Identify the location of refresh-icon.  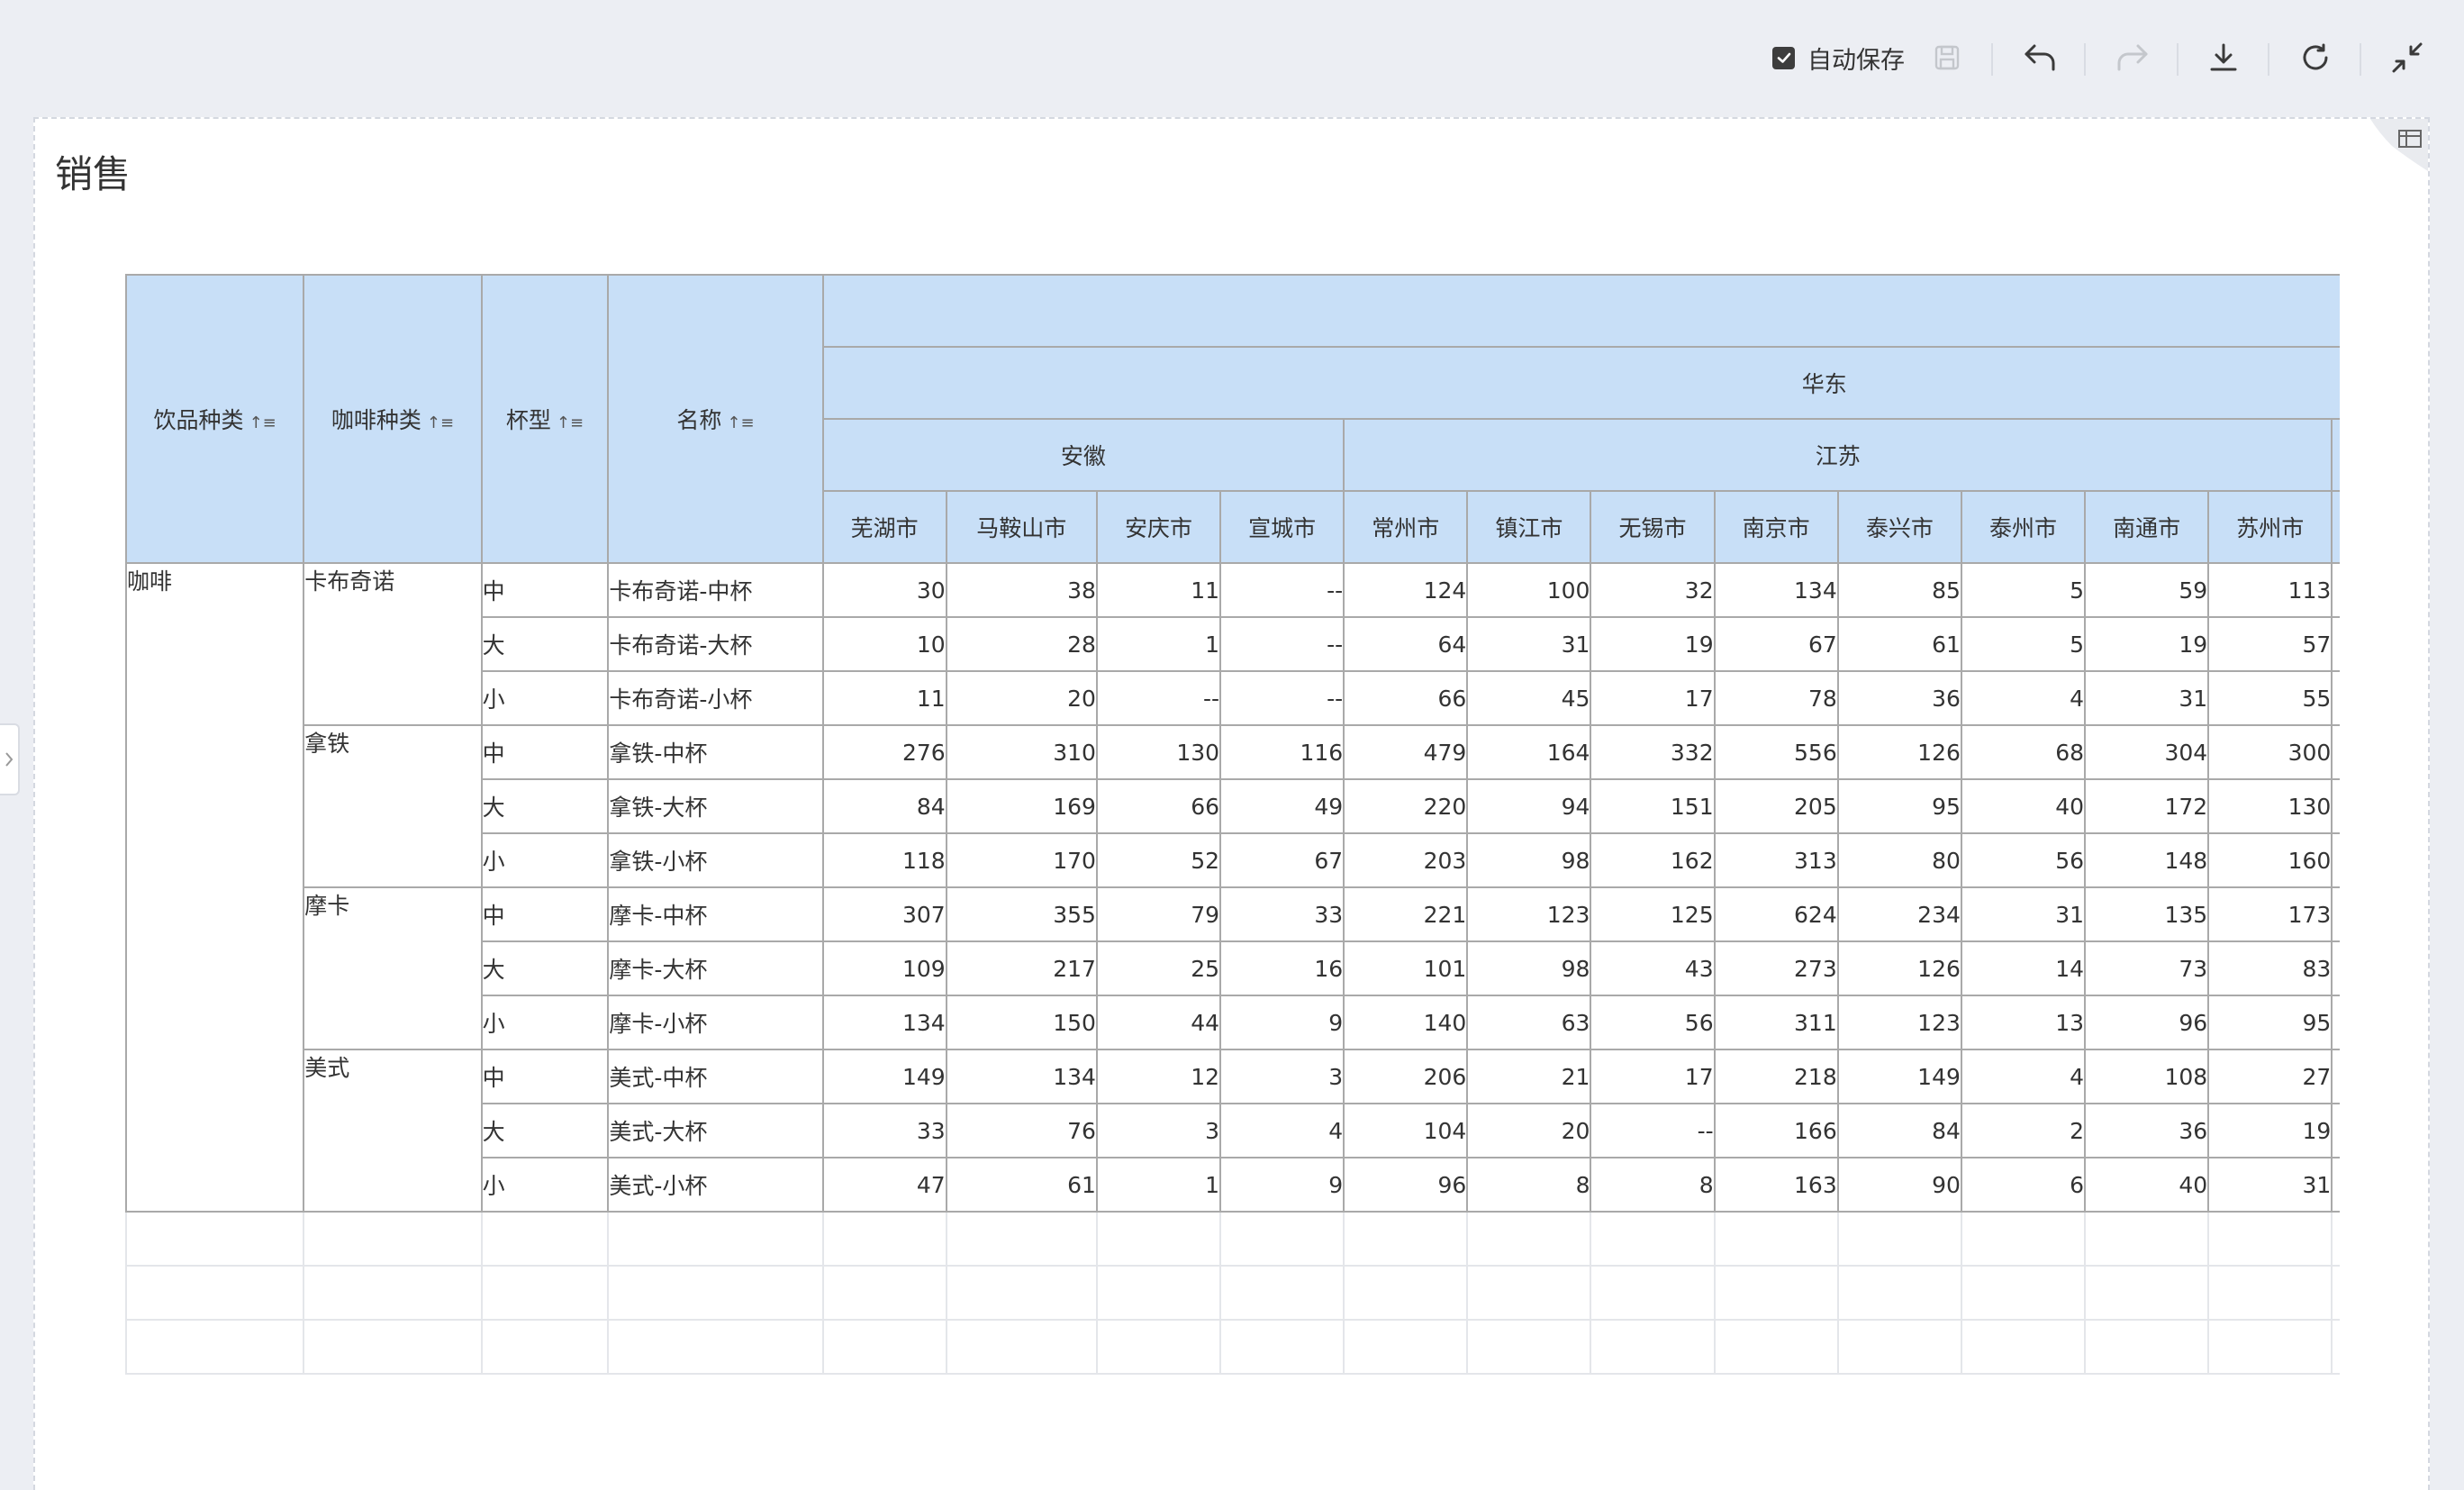
(2315, 58).